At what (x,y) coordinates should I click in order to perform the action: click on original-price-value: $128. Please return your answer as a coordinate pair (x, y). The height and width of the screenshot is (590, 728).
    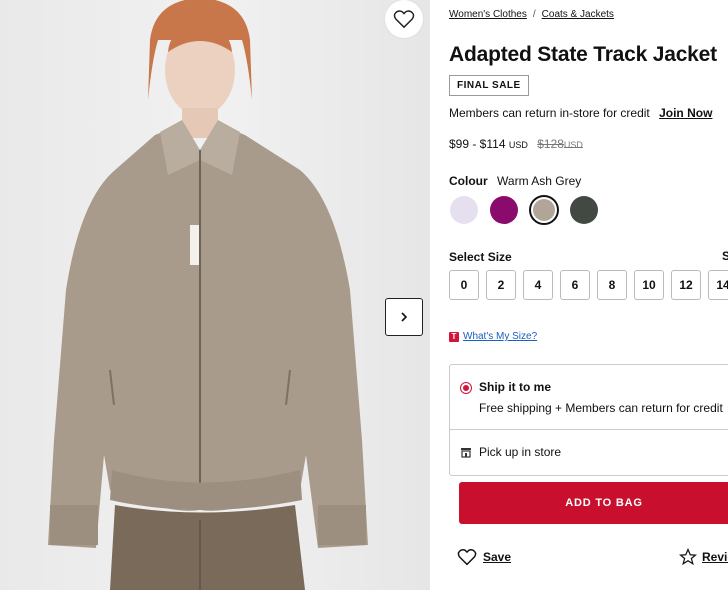
    Looking at the image, I should click on (550, 144).